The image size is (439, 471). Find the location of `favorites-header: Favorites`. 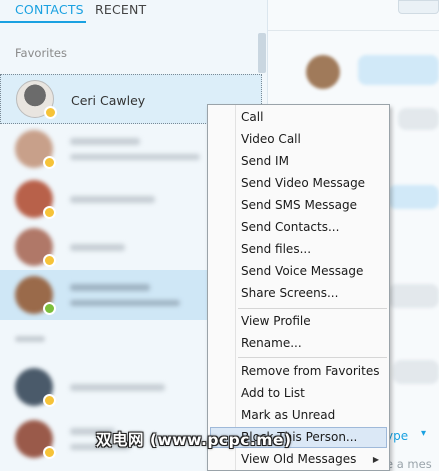

favorites-header: Favorites is located at coordinates (41, 53).